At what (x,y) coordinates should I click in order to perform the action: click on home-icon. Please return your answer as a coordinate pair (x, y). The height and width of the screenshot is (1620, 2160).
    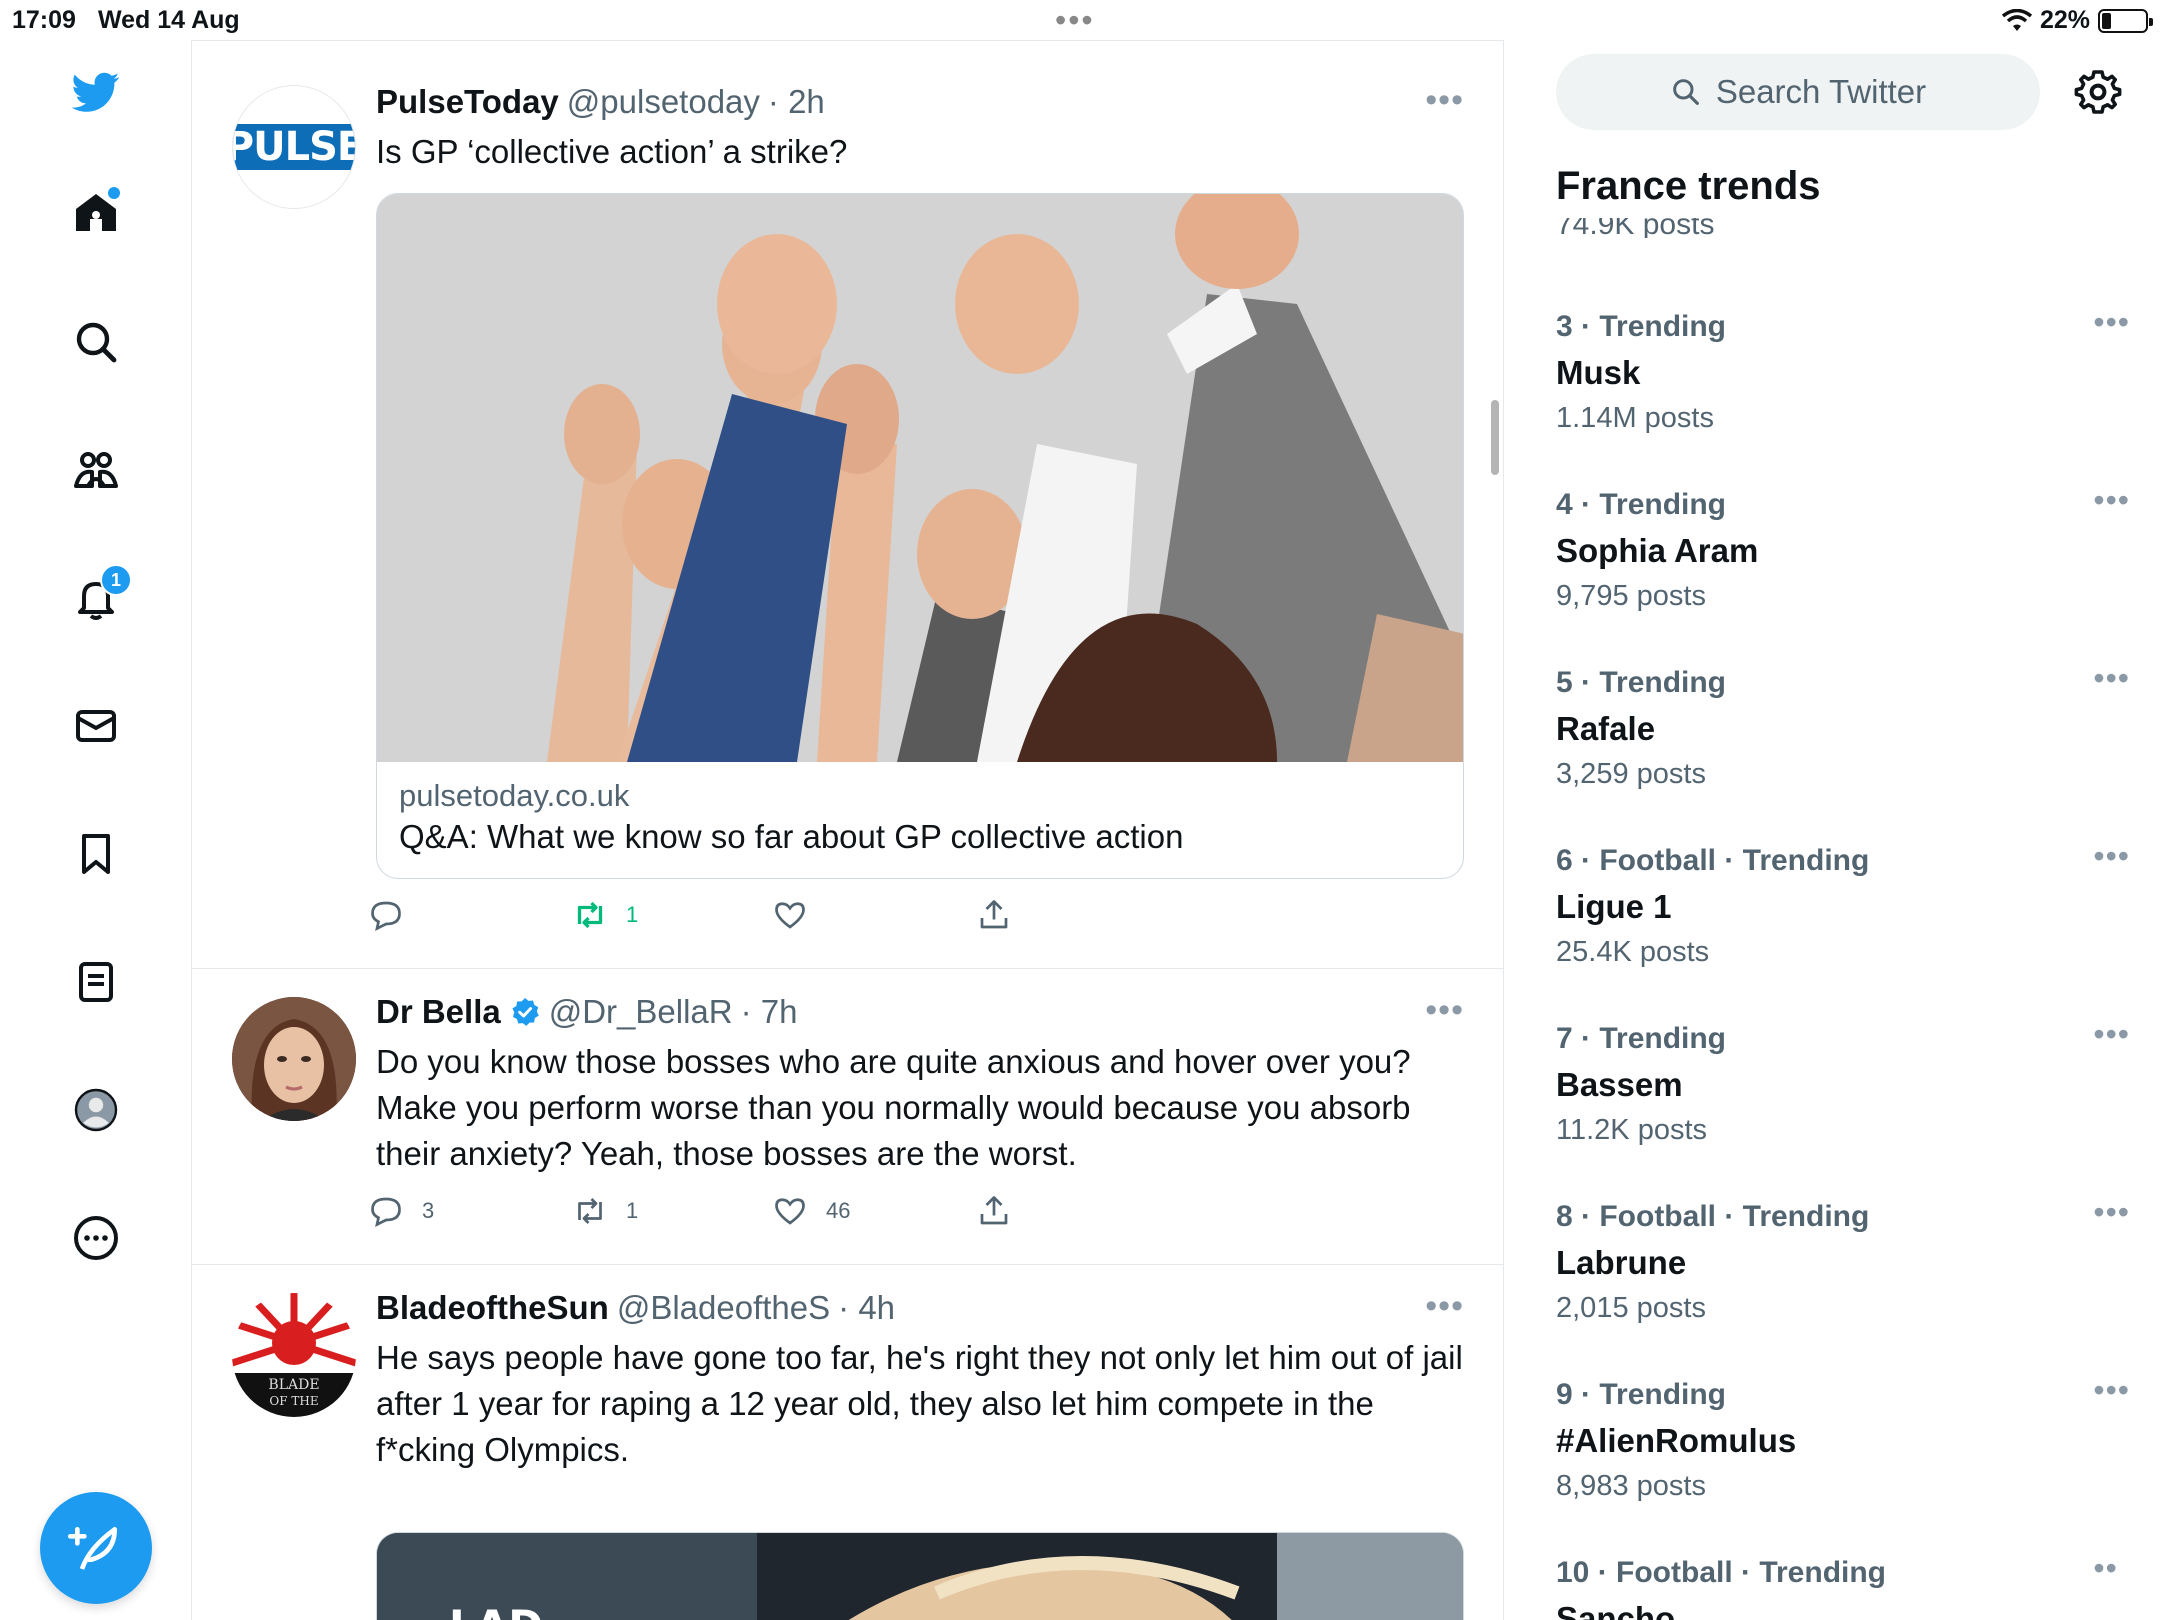
    Looking at the image, I should click on (96, 213).